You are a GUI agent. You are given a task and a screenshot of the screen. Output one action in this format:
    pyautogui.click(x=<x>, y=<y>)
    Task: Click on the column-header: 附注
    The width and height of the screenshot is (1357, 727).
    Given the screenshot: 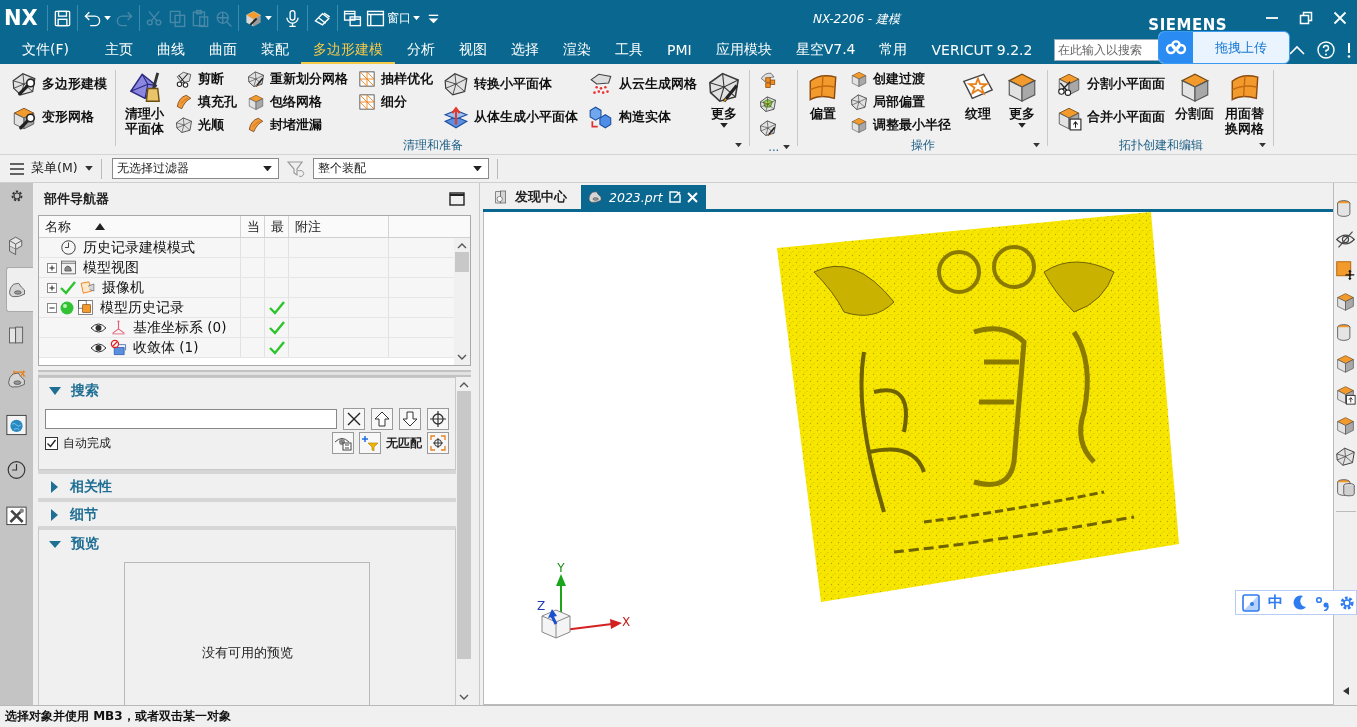 What is the action you would take?
    pyautogui.click(x=308, y=226)
    